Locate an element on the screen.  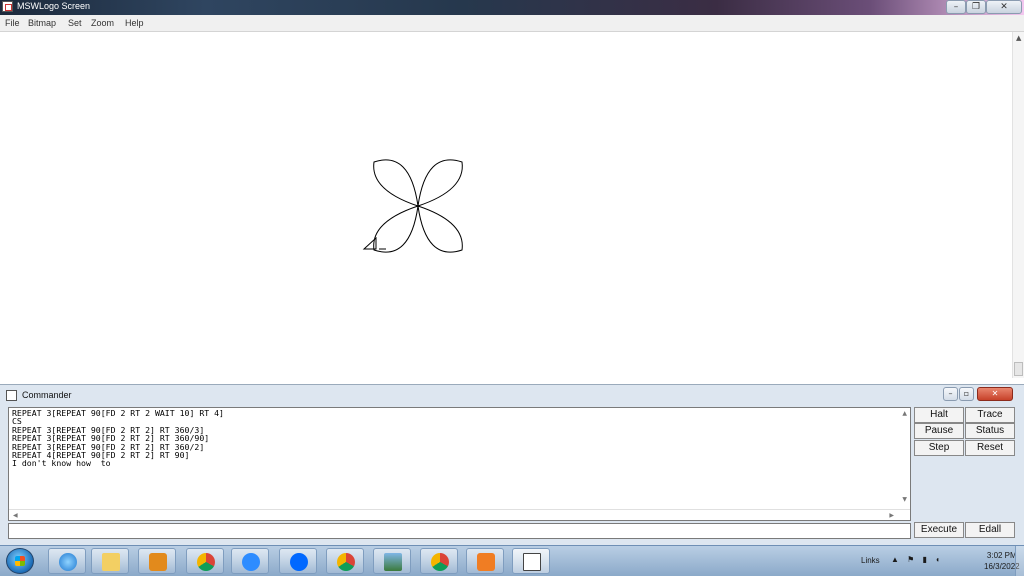
taskbar-photos is located at coordinates (392, 561).